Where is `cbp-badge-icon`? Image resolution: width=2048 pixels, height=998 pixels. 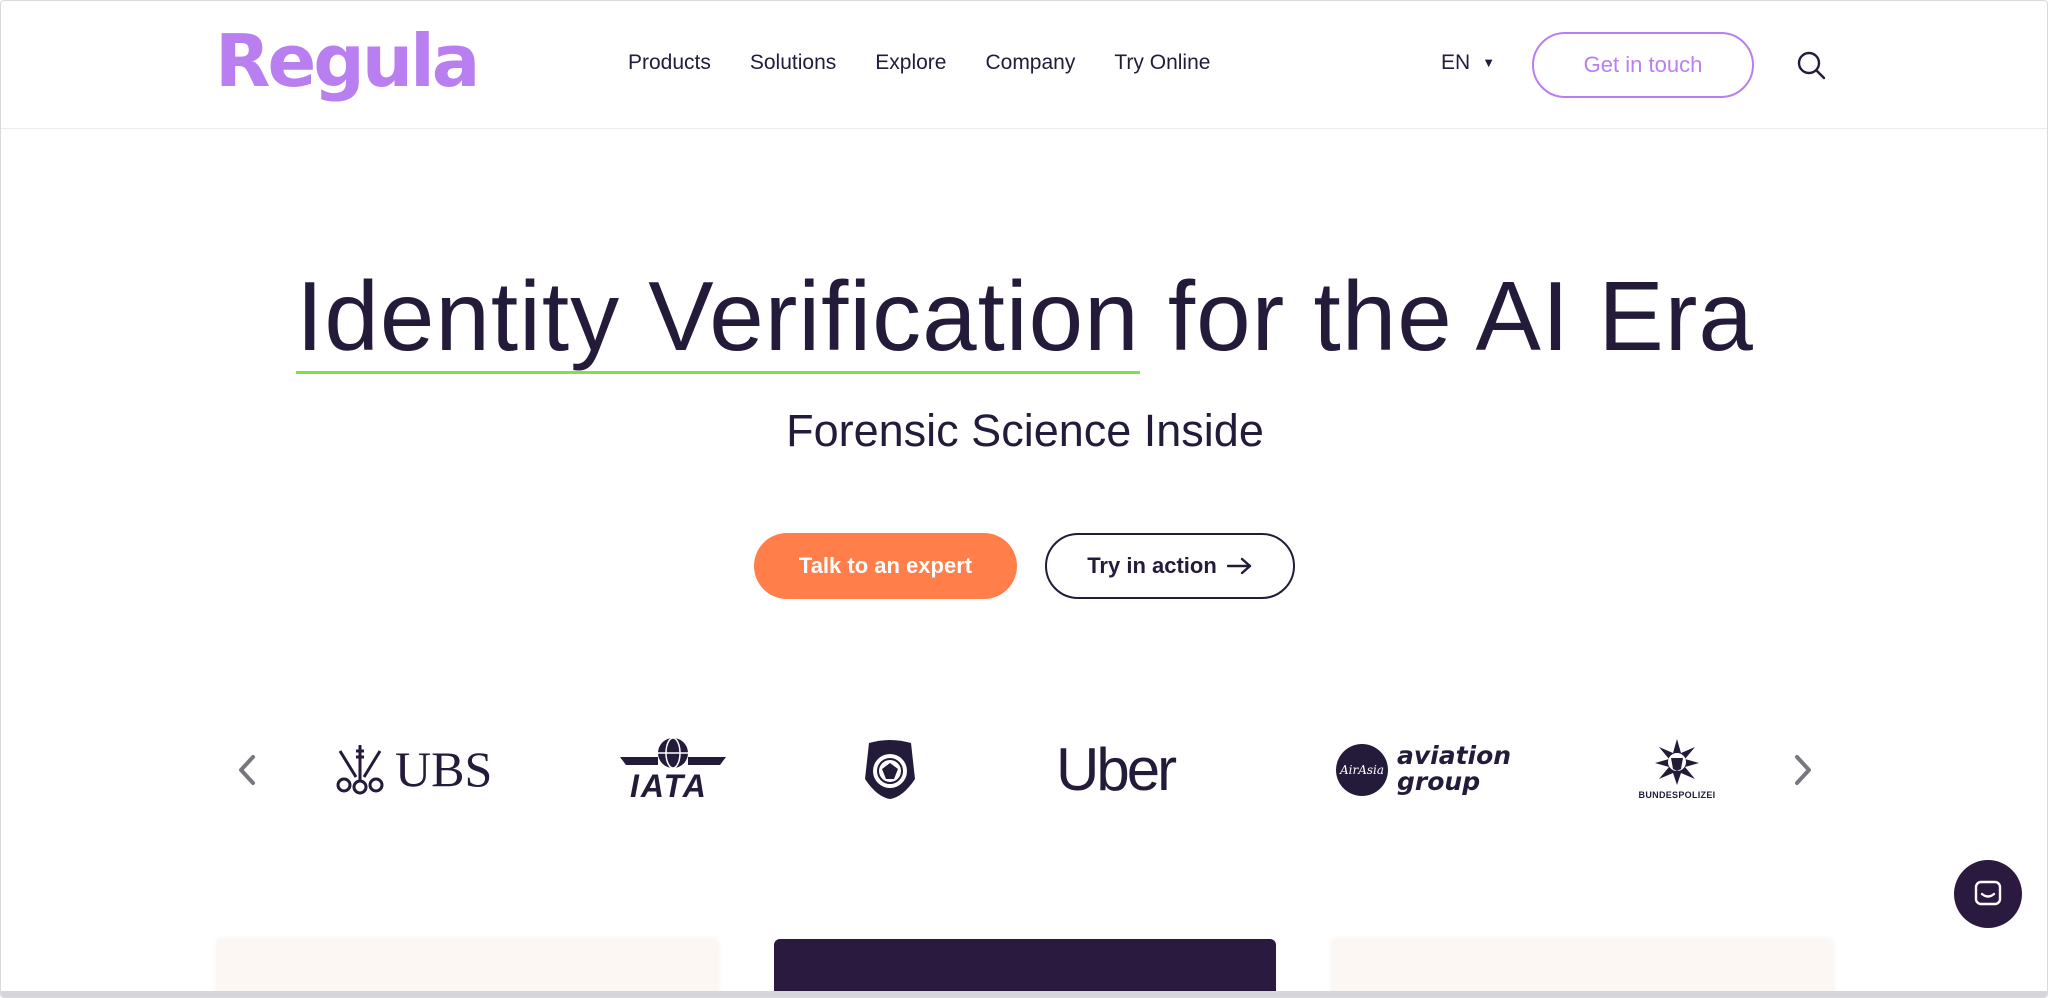 cbp-badge-icon is located at coordinates (890, 769).